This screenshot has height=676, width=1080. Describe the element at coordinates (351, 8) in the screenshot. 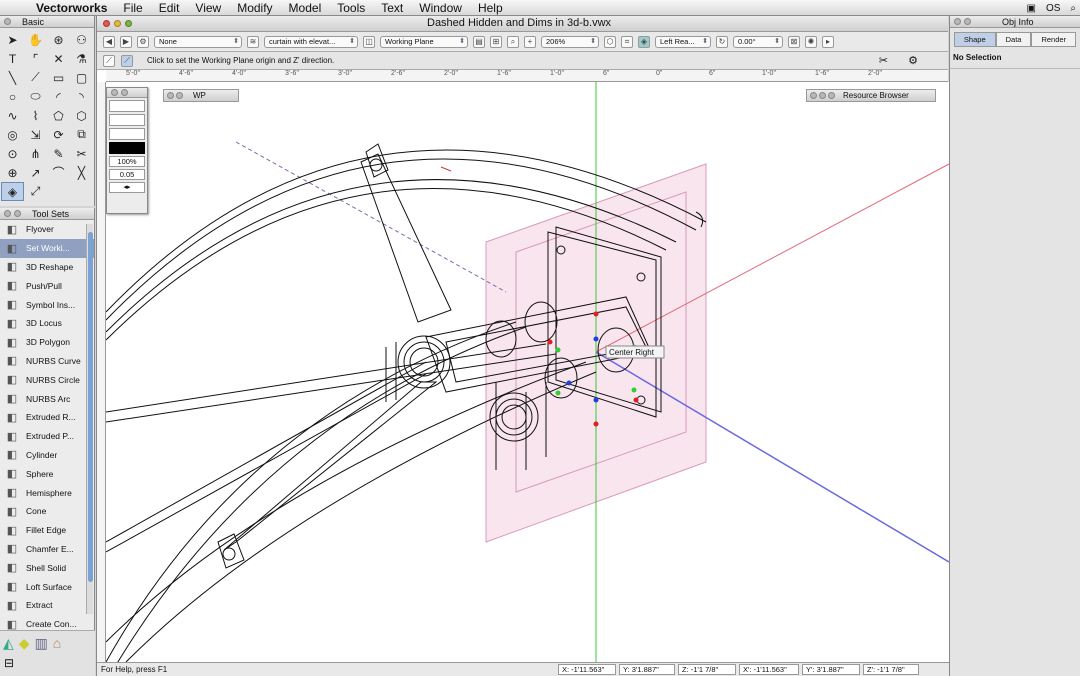

I see `menu-tools: Tools` at that location.